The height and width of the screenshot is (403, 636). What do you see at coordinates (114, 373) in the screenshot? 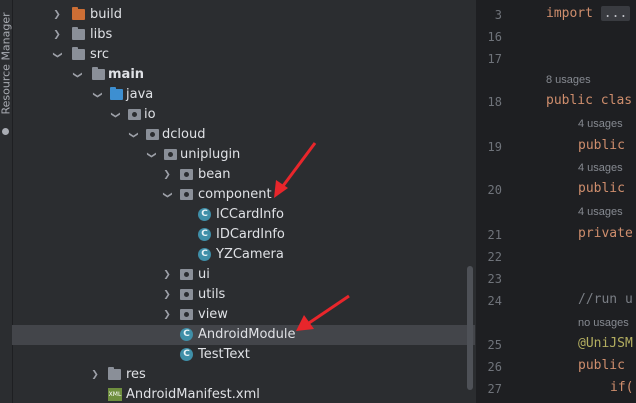
I see `resource-folder-icon` at bounding box center [114, 373].